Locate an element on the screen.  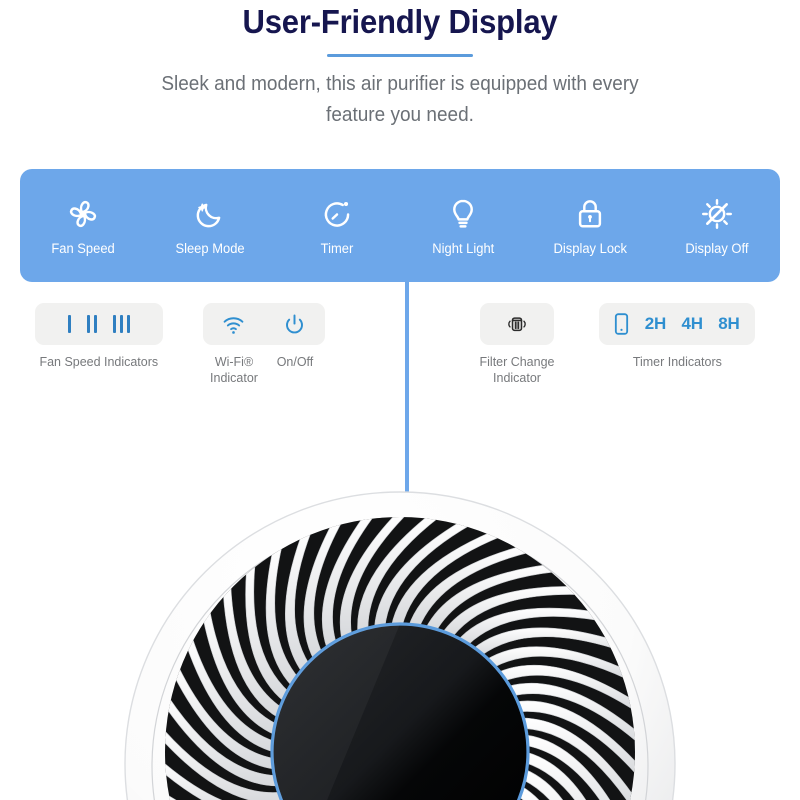
fan-speed-pill is located at coordinates (99, 324).